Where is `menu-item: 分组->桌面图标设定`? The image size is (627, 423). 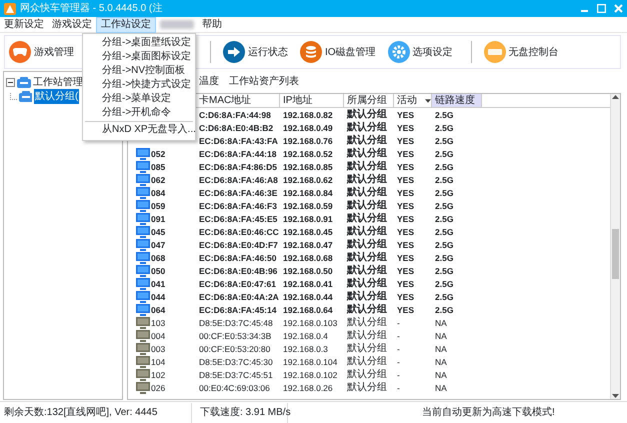
menu-item: 分组->桌面图标设定 is located at coordinates (139, 57).